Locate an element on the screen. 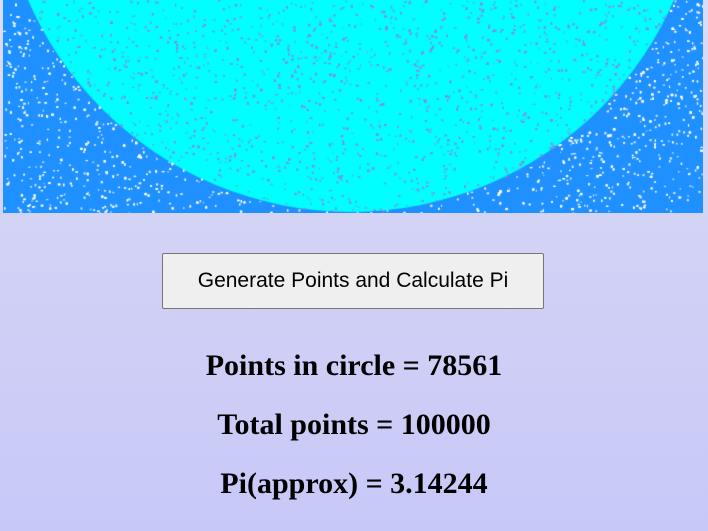 The image size is (708, 531). total-points-text: Total points = 100000 is located at coordinates (354, 424).